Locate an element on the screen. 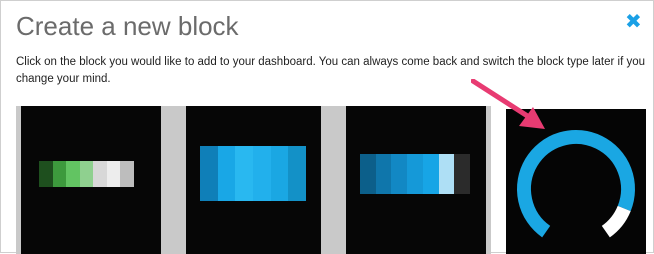  block-option-gauge is located at coordinates (576, 181).